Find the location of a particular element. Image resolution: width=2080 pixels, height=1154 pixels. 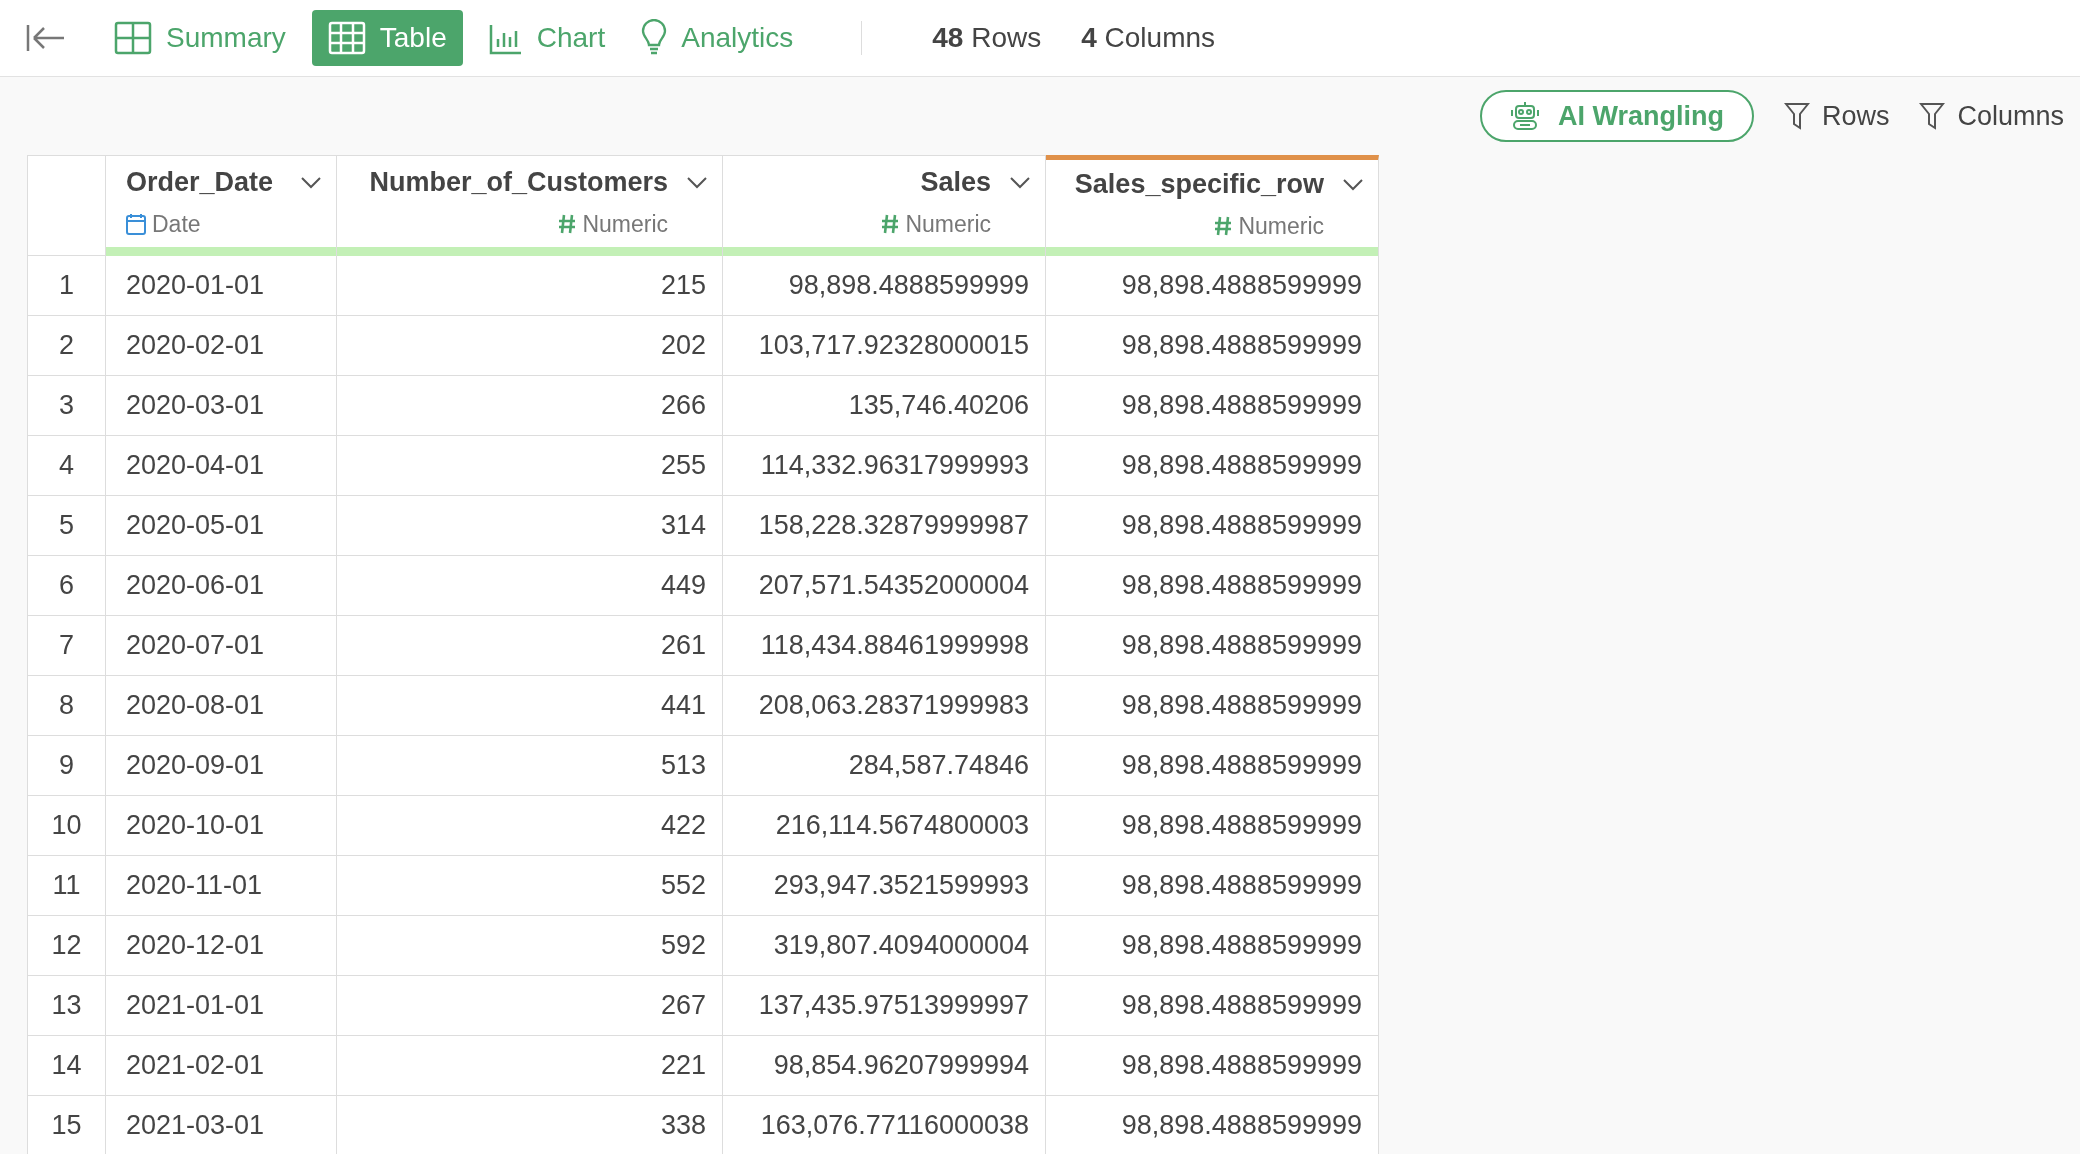

table-cell: 2020-11-01 is located at coordinates (221, 886).